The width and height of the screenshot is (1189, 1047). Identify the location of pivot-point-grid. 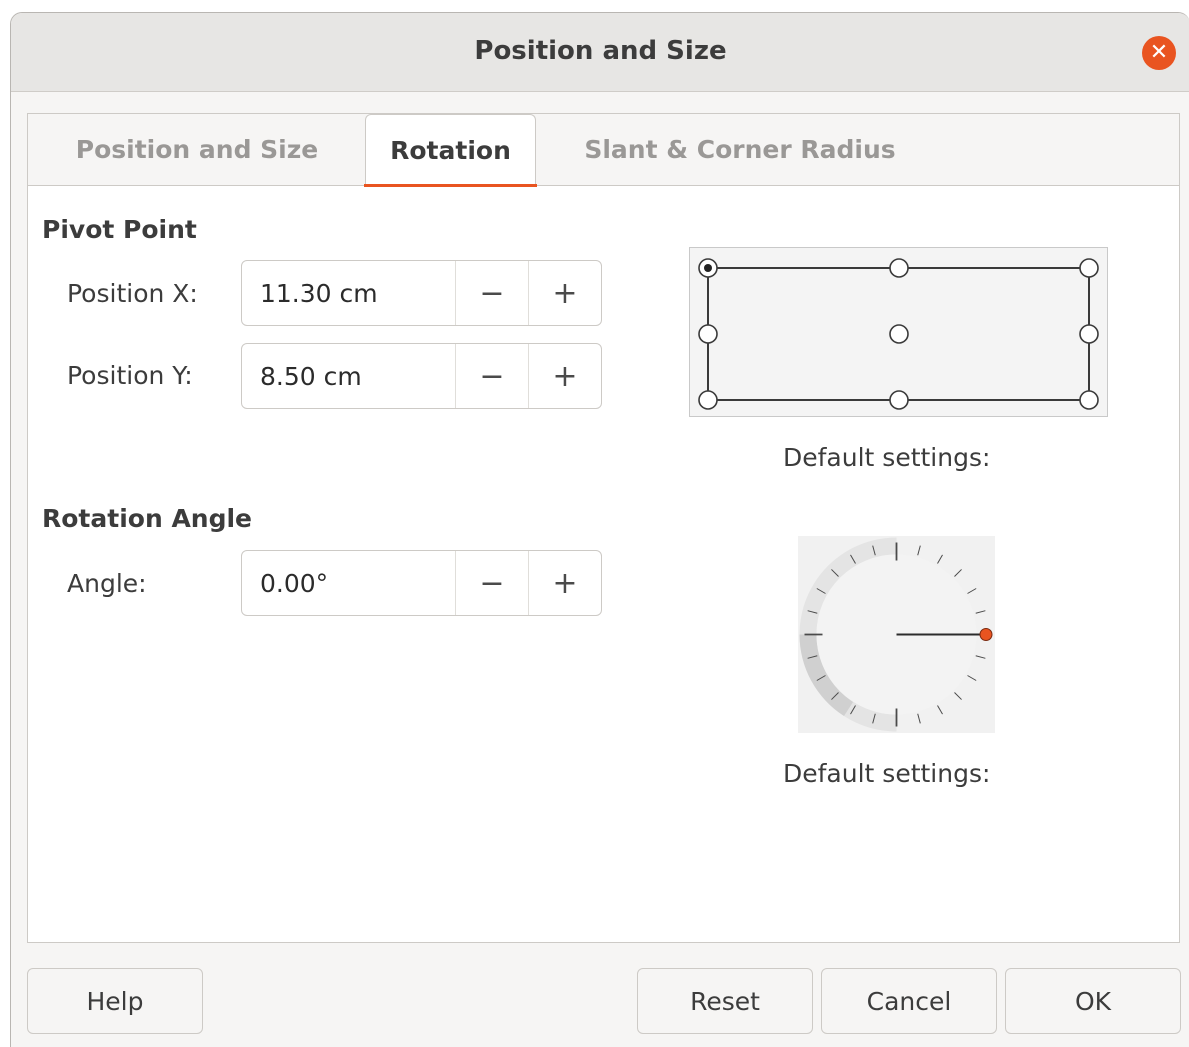
(898, 334).